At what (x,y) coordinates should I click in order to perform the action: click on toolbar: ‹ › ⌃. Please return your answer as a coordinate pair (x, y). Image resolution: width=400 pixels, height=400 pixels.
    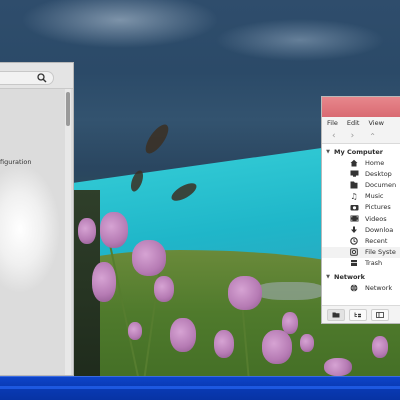
    Looking at the image, I should click on (361, 136).